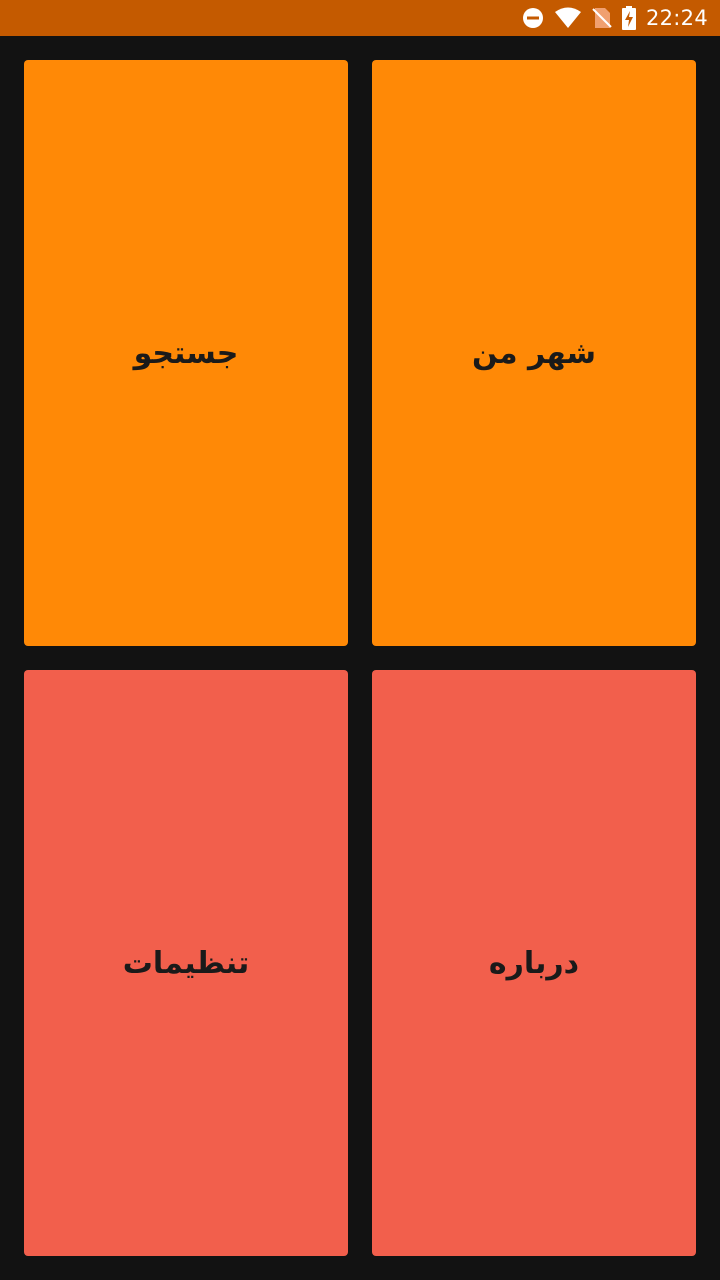 This screenshot has width=720, height=1280. What do you see at coordinates (568, 18) in the screenshot?
I see `wifi-icon` at bounding box center [568, 18].